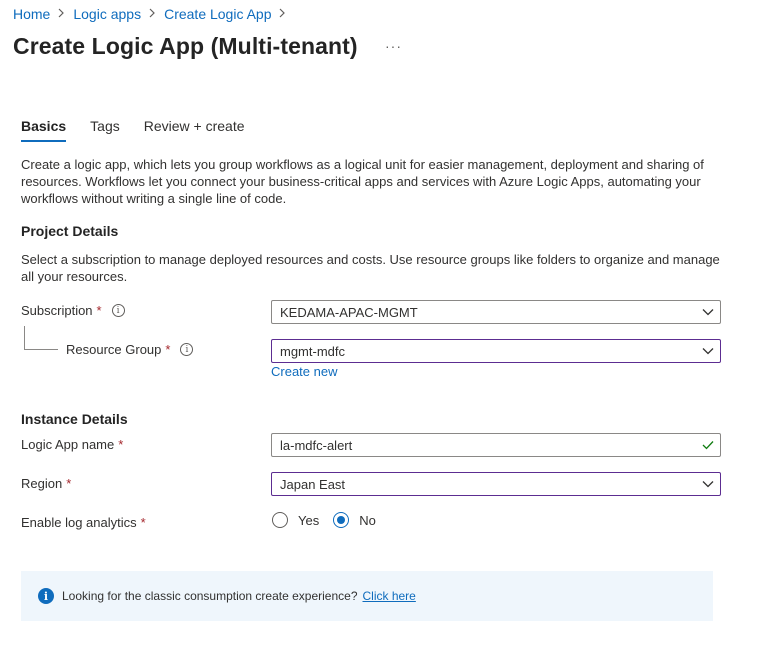  I want to click on checkmark-icon, so click(708, 445).